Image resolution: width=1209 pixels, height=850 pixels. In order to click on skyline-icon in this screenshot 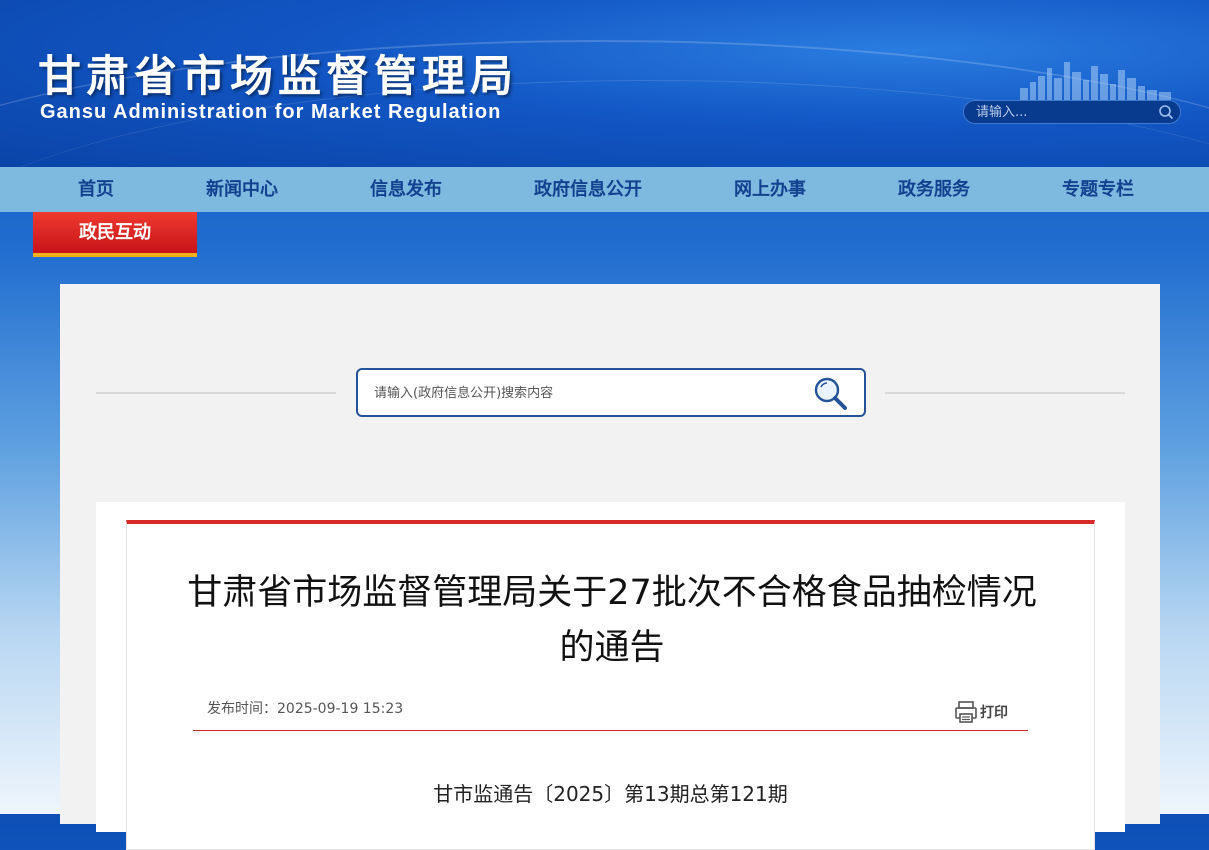, I will do `click(1095, 81)`.